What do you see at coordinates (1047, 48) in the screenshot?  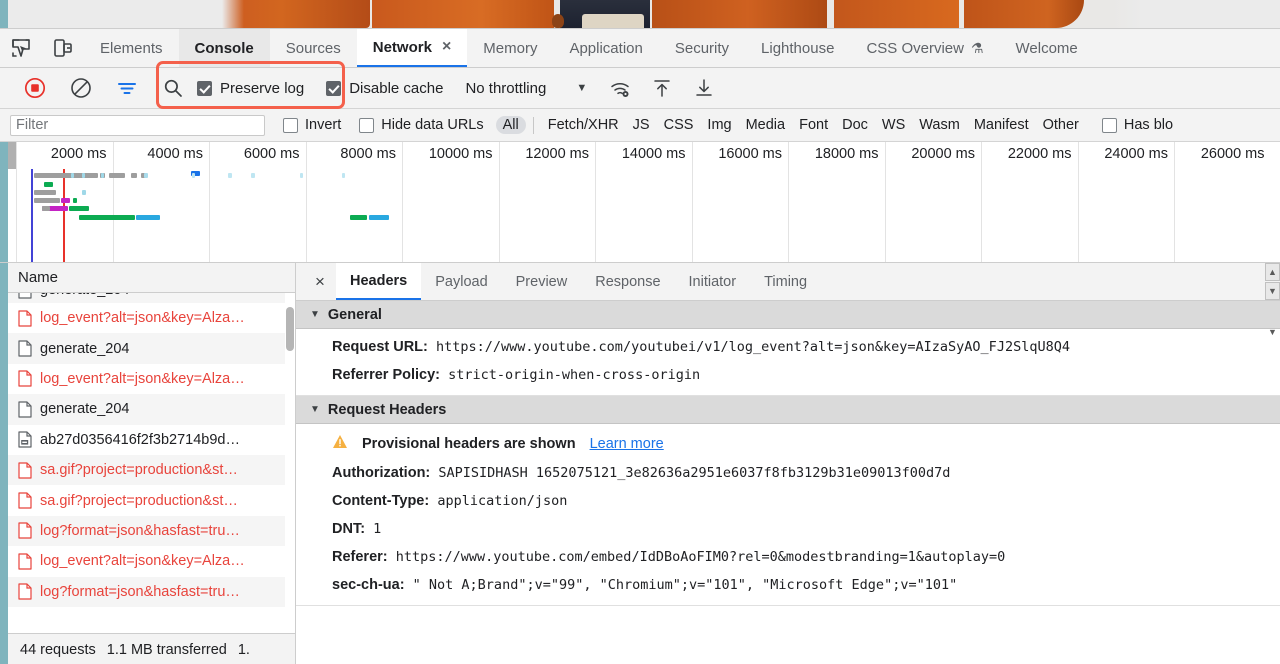 I see `tab-welcome: Welcome` at bounding box center [1047, 48].